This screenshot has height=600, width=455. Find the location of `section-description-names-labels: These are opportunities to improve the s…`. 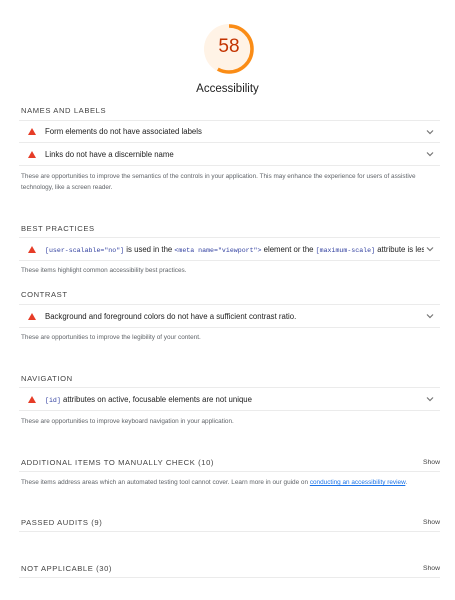

section-description-names-labels: These are opportunities to improve the s… is located at coordinates (218, 182).